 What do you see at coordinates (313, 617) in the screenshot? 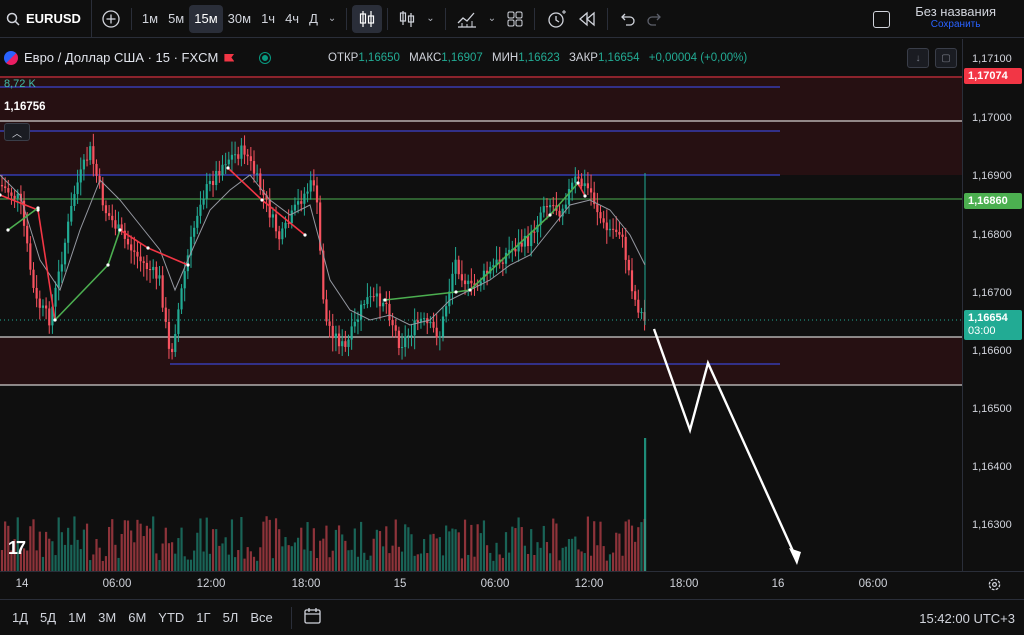
I see `go-to-date-button` at bounding box center [313, 617].